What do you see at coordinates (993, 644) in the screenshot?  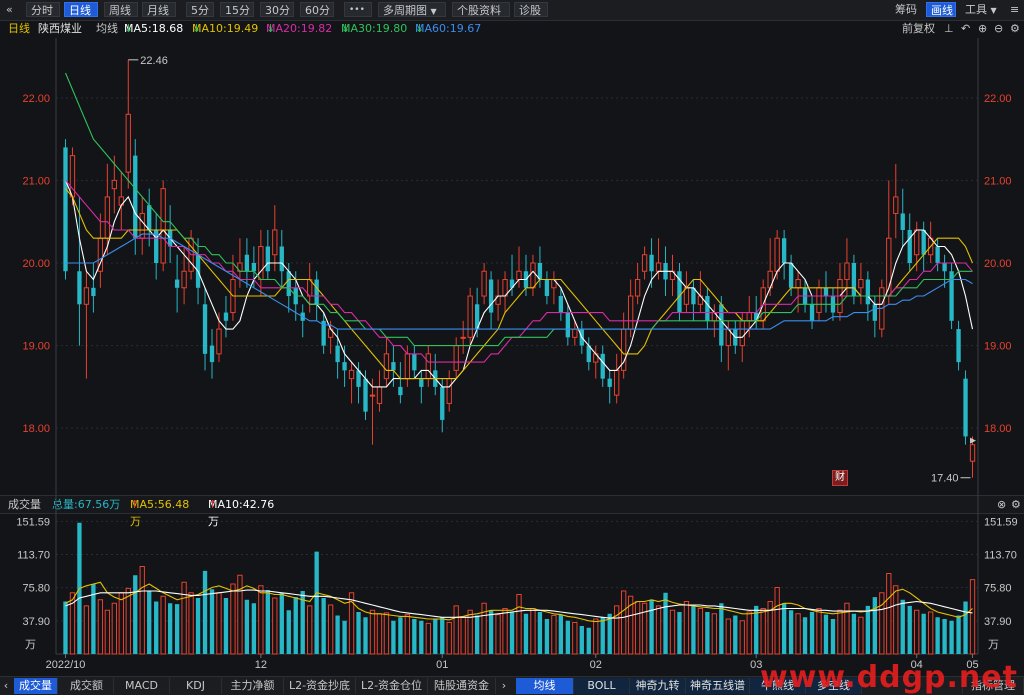 I see `volume-unit-right: 万` at bounding box center [993, 644].